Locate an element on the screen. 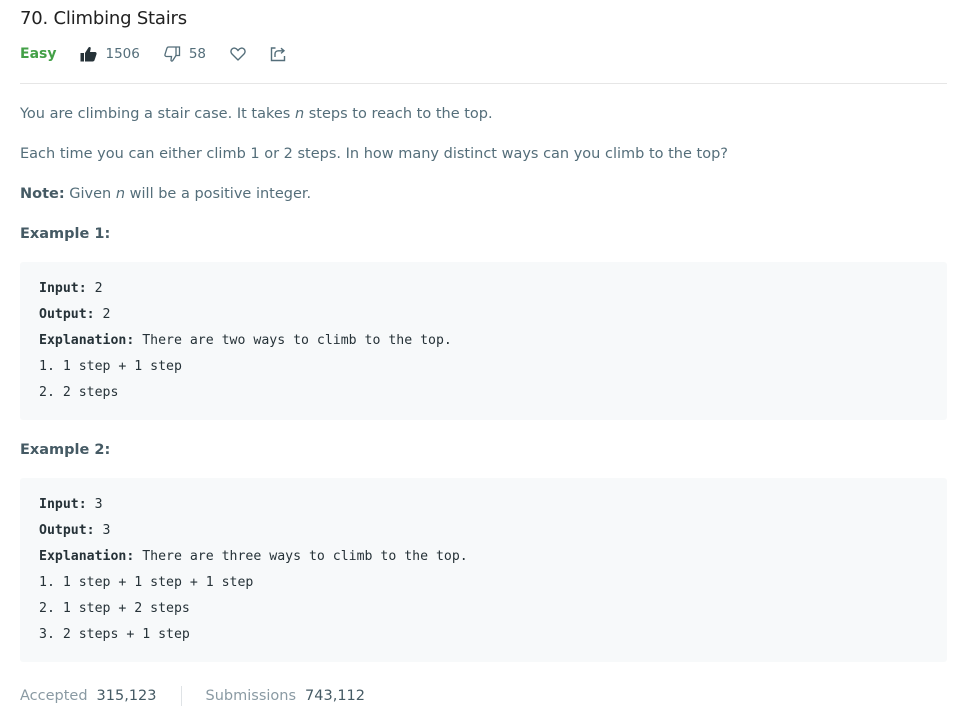  share-button is located at coordinates (278, 54).